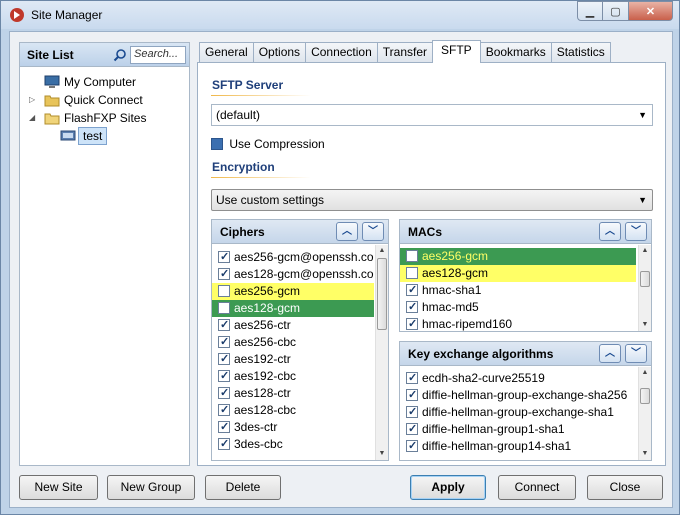  What do you see at coordinates (518, 378) in the screenshot?
I see `list-item: ecdh-sha2-curve25519` at bounding box center [518, 378].